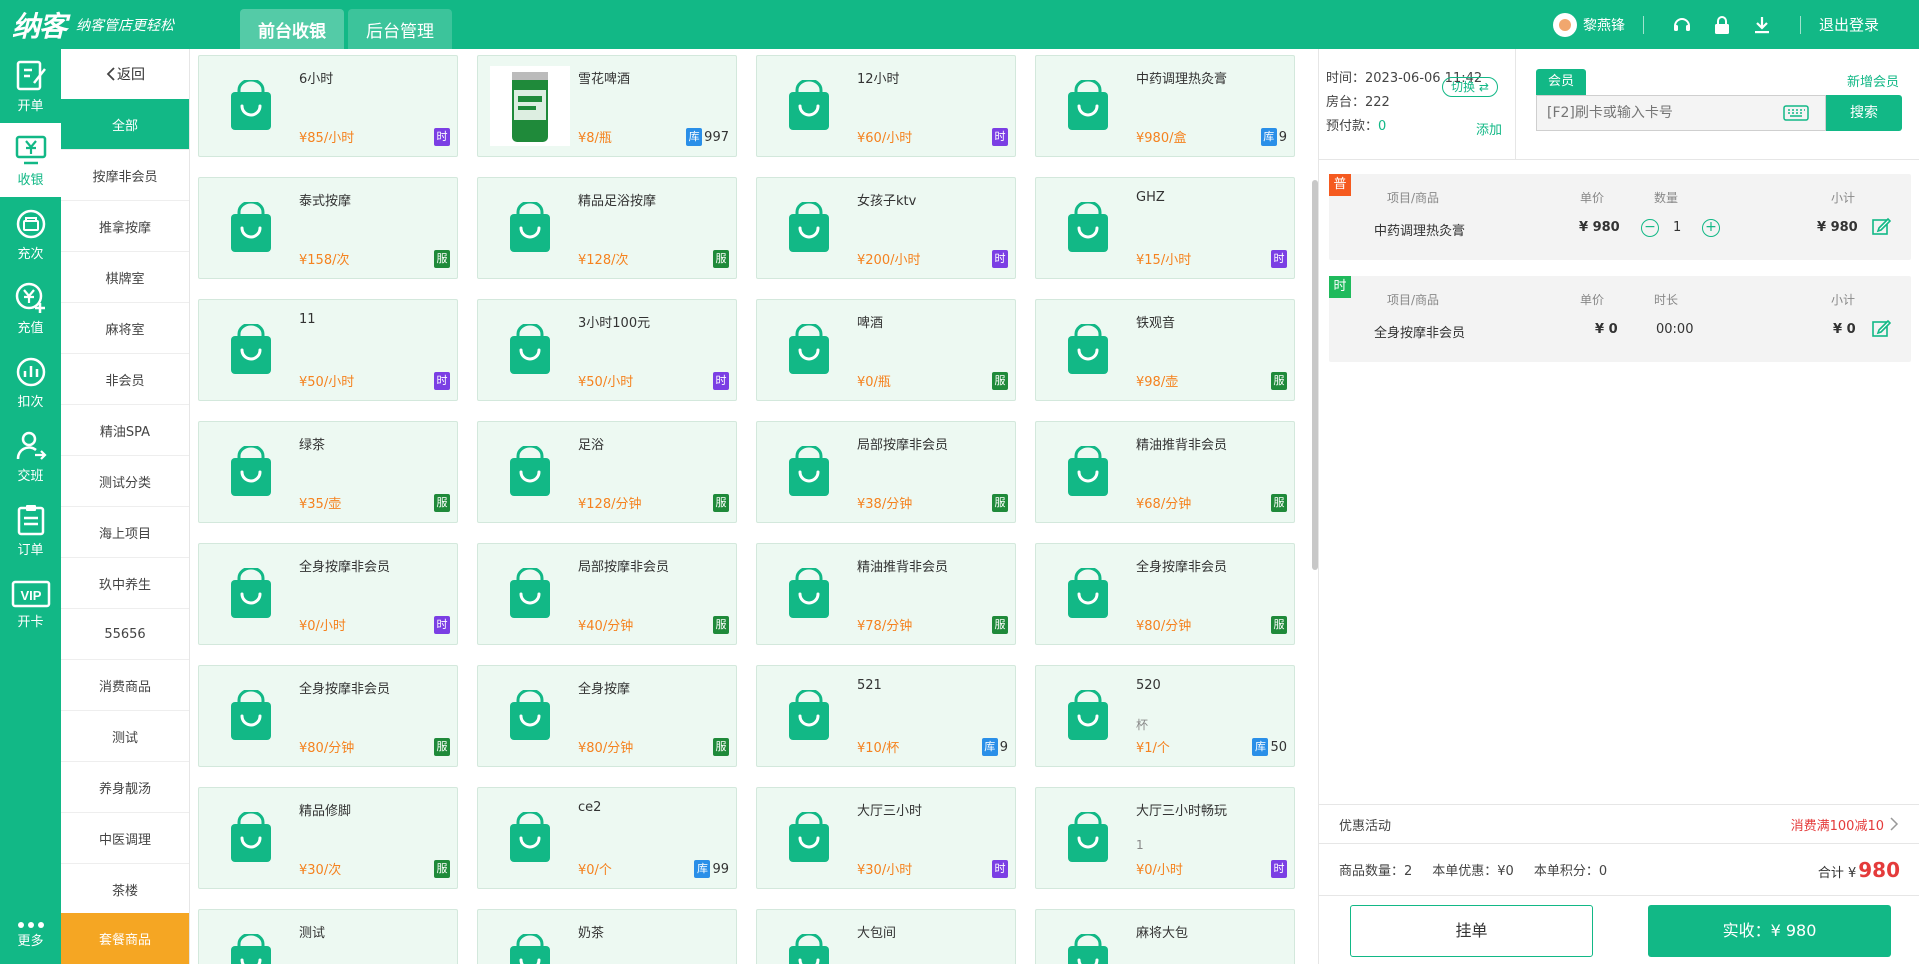  I want to click on product-price: ¥38/分钟, so click(885, 504).